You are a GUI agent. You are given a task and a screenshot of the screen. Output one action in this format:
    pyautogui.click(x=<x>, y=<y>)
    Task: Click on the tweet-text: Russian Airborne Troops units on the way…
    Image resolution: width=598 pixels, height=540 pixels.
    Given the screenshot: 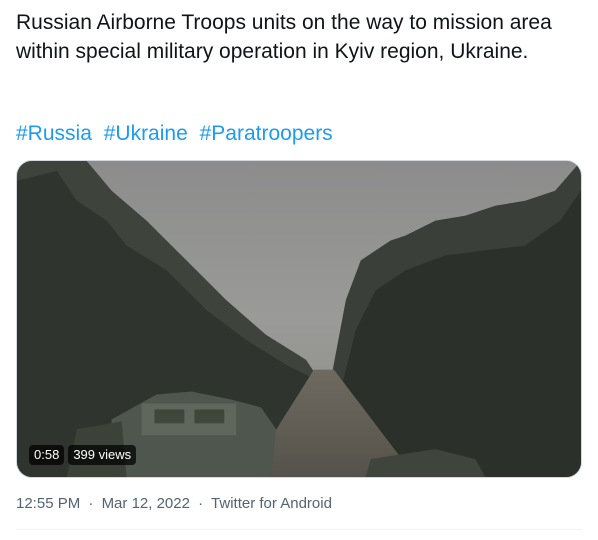 What is the action you would take?
    pyautogui.click(x=284, y=37)
    